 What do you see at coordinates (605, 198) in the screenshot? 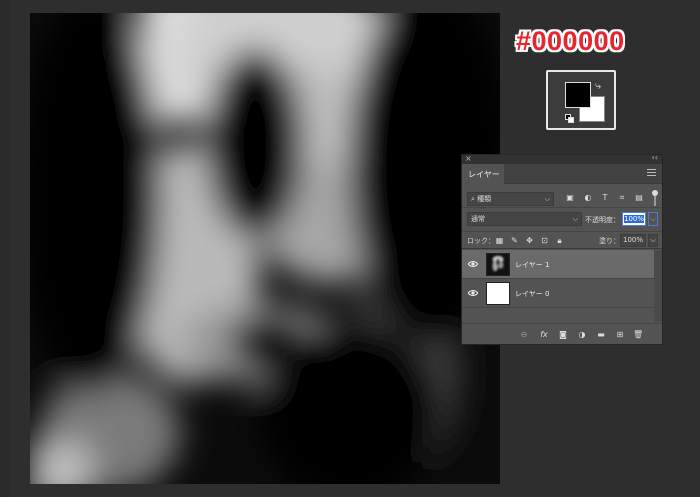
I see `type-filter-icon: T` at bounding box center [605, 198].